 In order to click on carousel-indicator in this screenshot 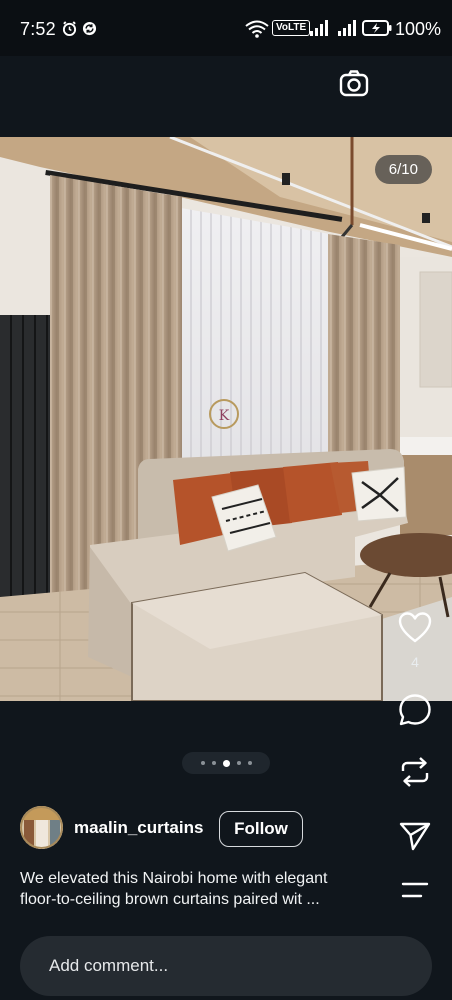, I will do `click(226, 763)`.